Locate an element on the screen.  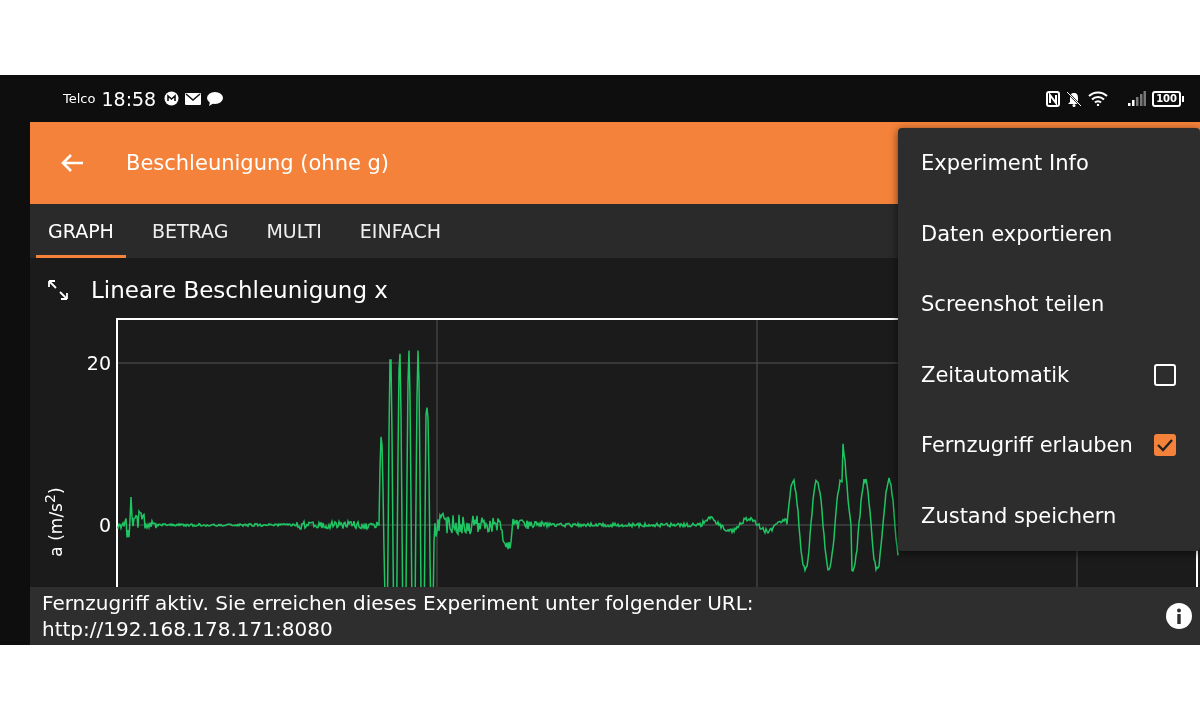
tab: EINFACH is located at coordinates (400, 231).